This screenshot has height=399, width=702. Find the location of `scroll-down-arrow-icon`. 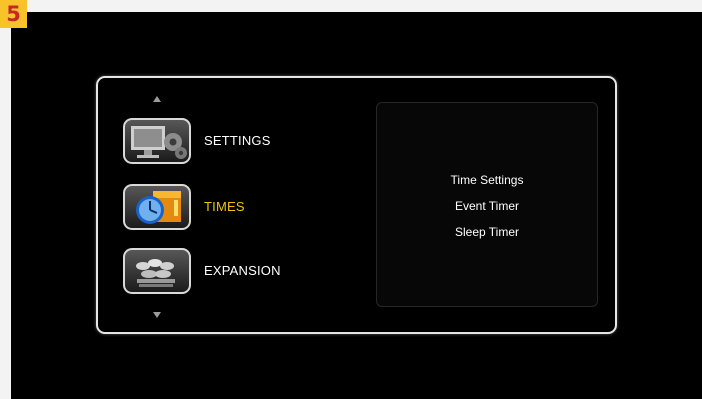

scroll-down-arrow-icon is located at coordinates (157, 315).